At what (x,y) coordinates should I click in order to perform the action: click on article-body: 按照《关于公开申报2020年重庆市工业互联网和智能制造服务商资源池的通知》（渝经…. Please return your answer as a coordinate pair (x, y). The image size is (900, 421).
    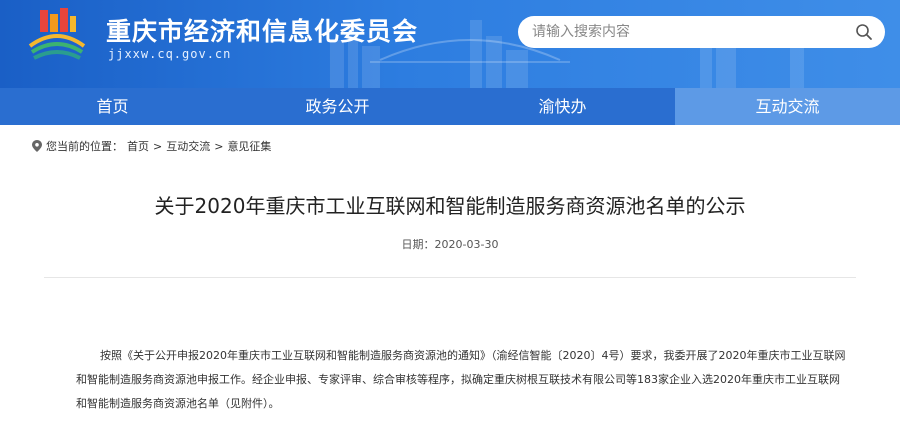
    Looking at the image, I should click on (461, 379).